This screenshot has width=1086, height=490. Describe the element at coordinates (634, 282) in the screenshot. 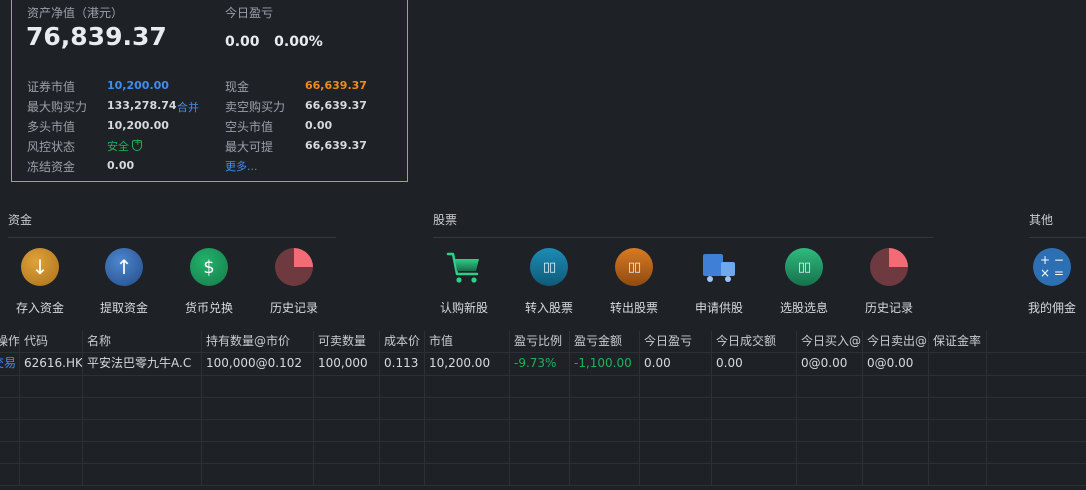

I see `transfer-out-button: ▯▯ 转出股票` at that location.